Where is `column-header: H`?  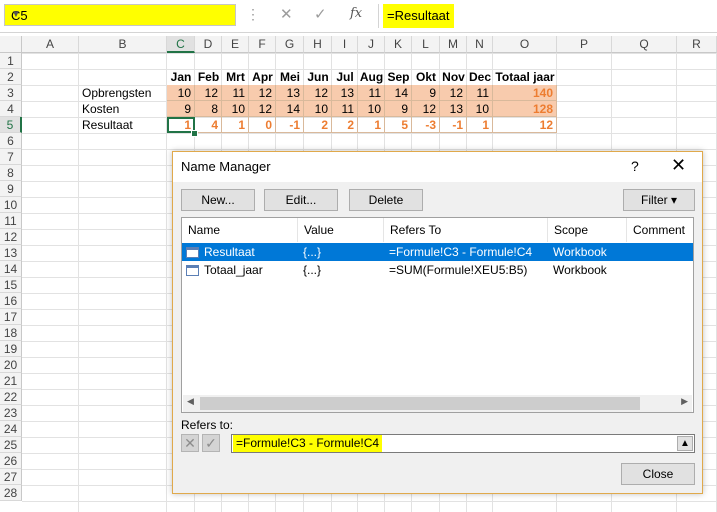
column-header: H is located at coordinates (318, 44).